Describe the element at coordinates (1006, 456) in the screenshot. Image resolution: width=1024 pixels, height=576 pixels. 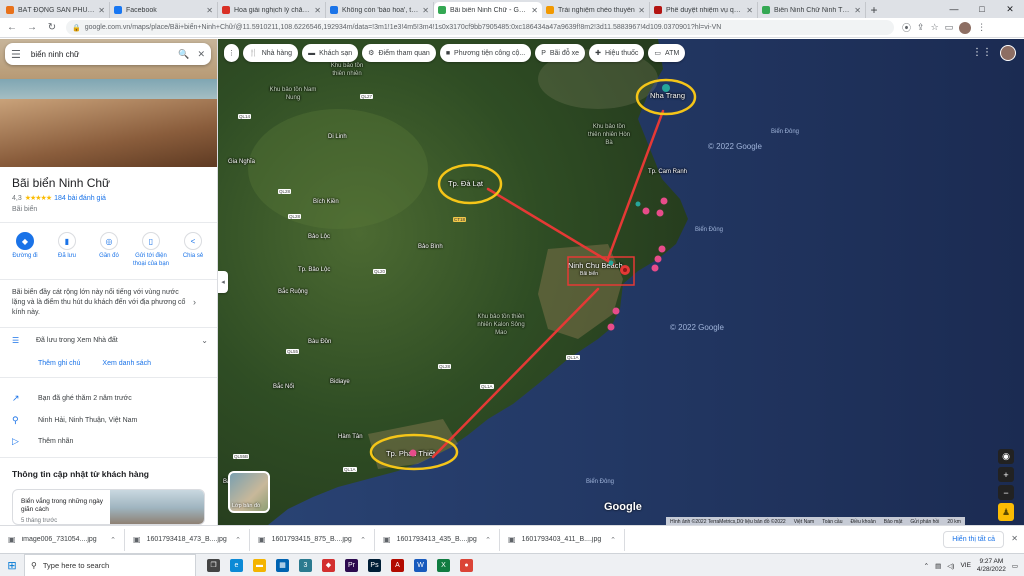
I see `my-location-icon: ◉` at that location.